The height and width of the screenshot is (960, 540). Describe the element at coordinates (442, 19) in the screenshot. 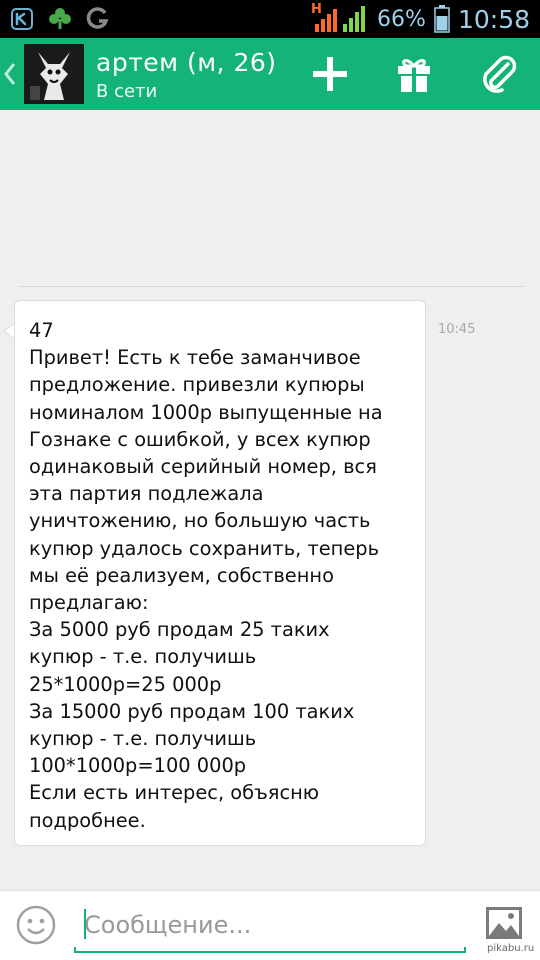

I see `battery-icon` at that location.